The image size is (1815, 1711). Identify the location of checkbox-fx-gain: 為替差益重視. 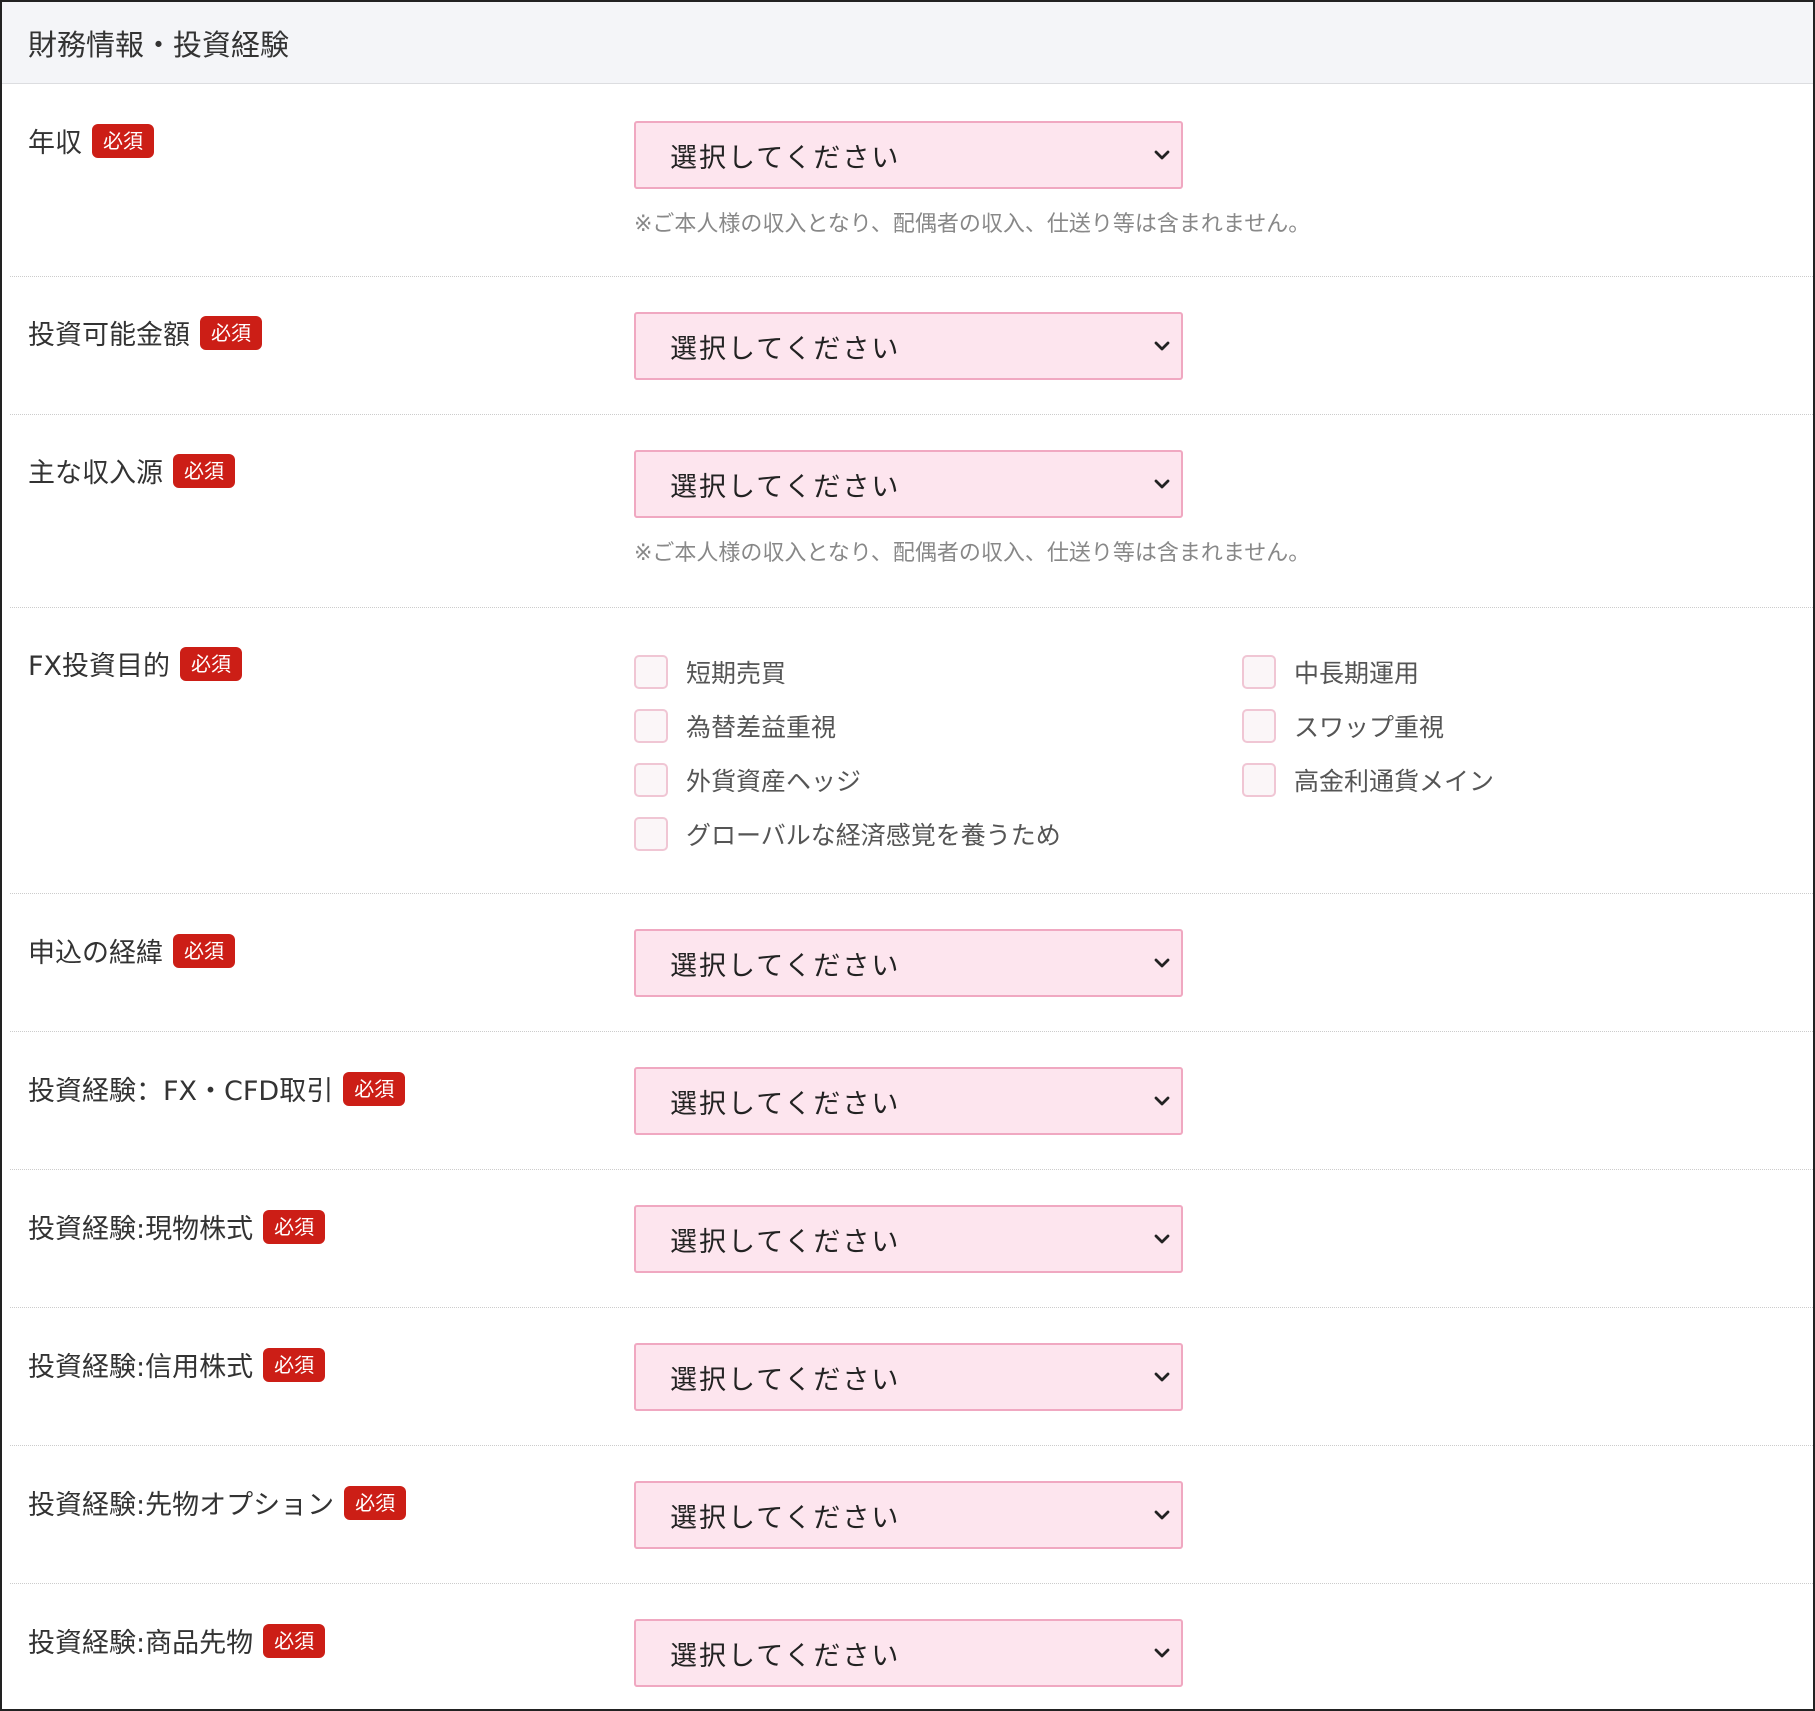
(735, 726).